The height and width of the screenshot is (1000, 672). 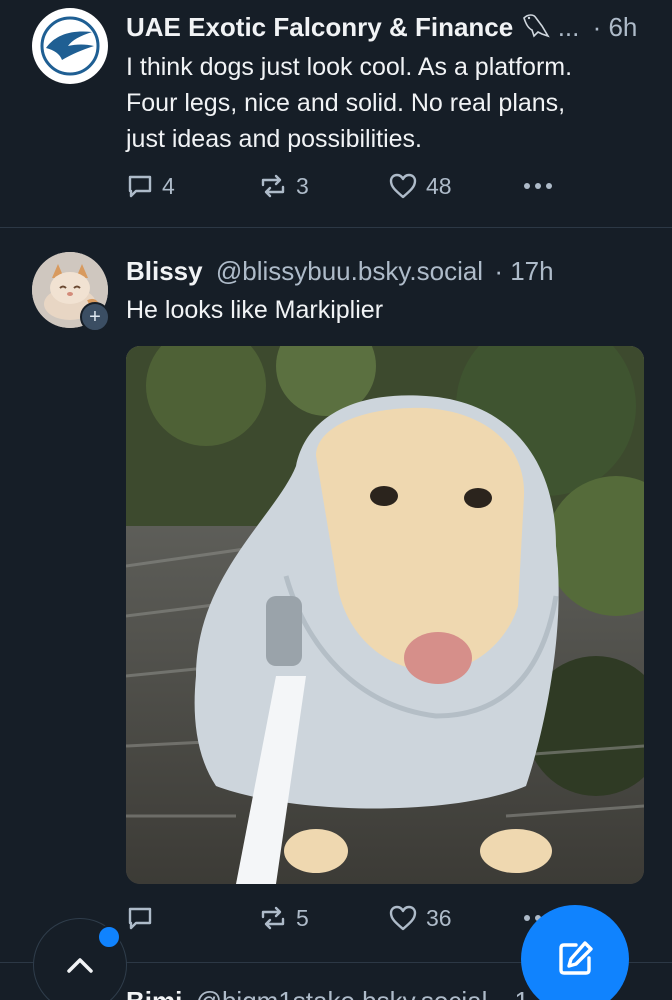 What do you see at coordinates (154, 993) in the screenshot?
I see `display-name: Bimi` at bounding box center [154, 993].